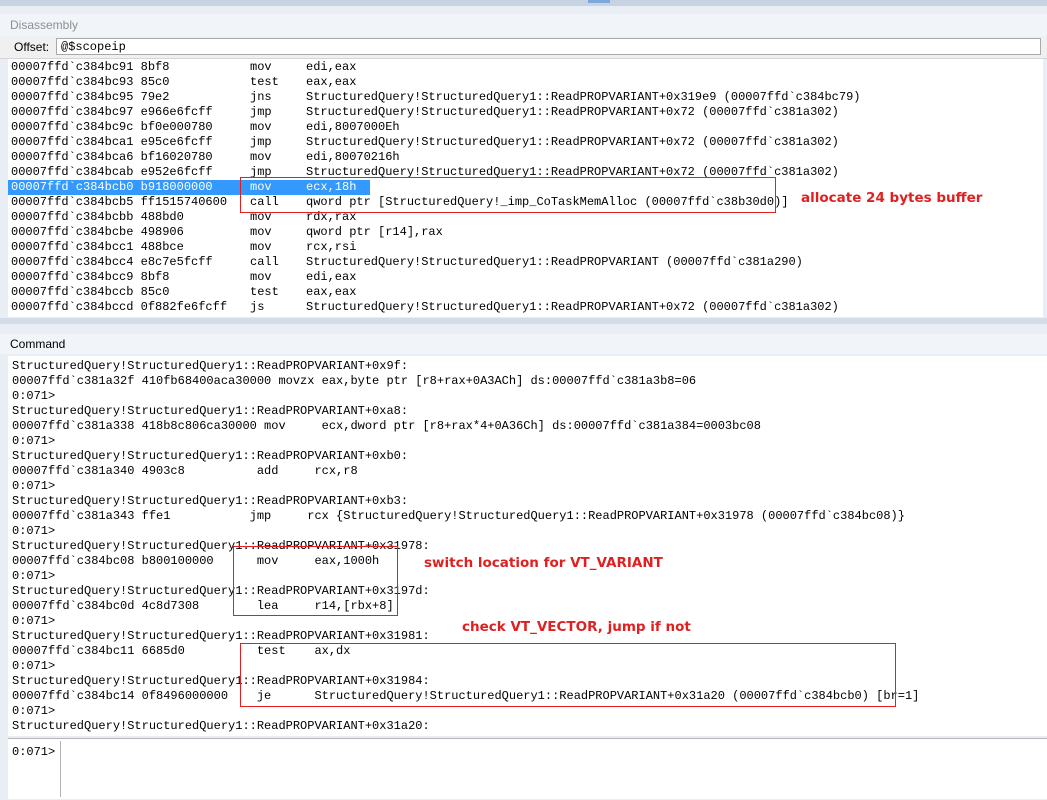 The width and height of the screenshot is (1047, 800). What do you see at coordinates (525, 292) in the screenshot?
I see `disassembly-row: 00007ffd`c384bccb 85c0 test eax,eax` at bounding box center [525, 292].